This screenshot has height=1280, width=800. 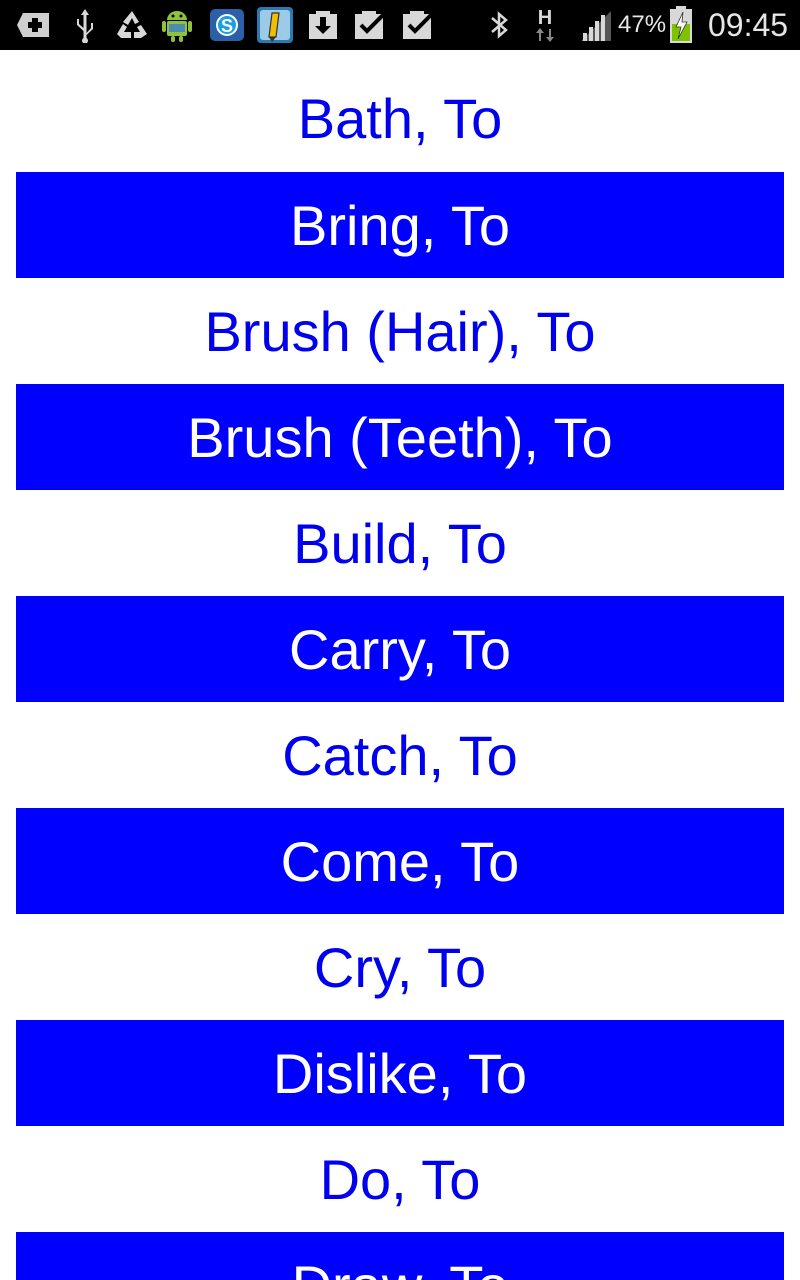 I want to click on list-item: Brush (Teeth), To, so click(x=400, y=437).